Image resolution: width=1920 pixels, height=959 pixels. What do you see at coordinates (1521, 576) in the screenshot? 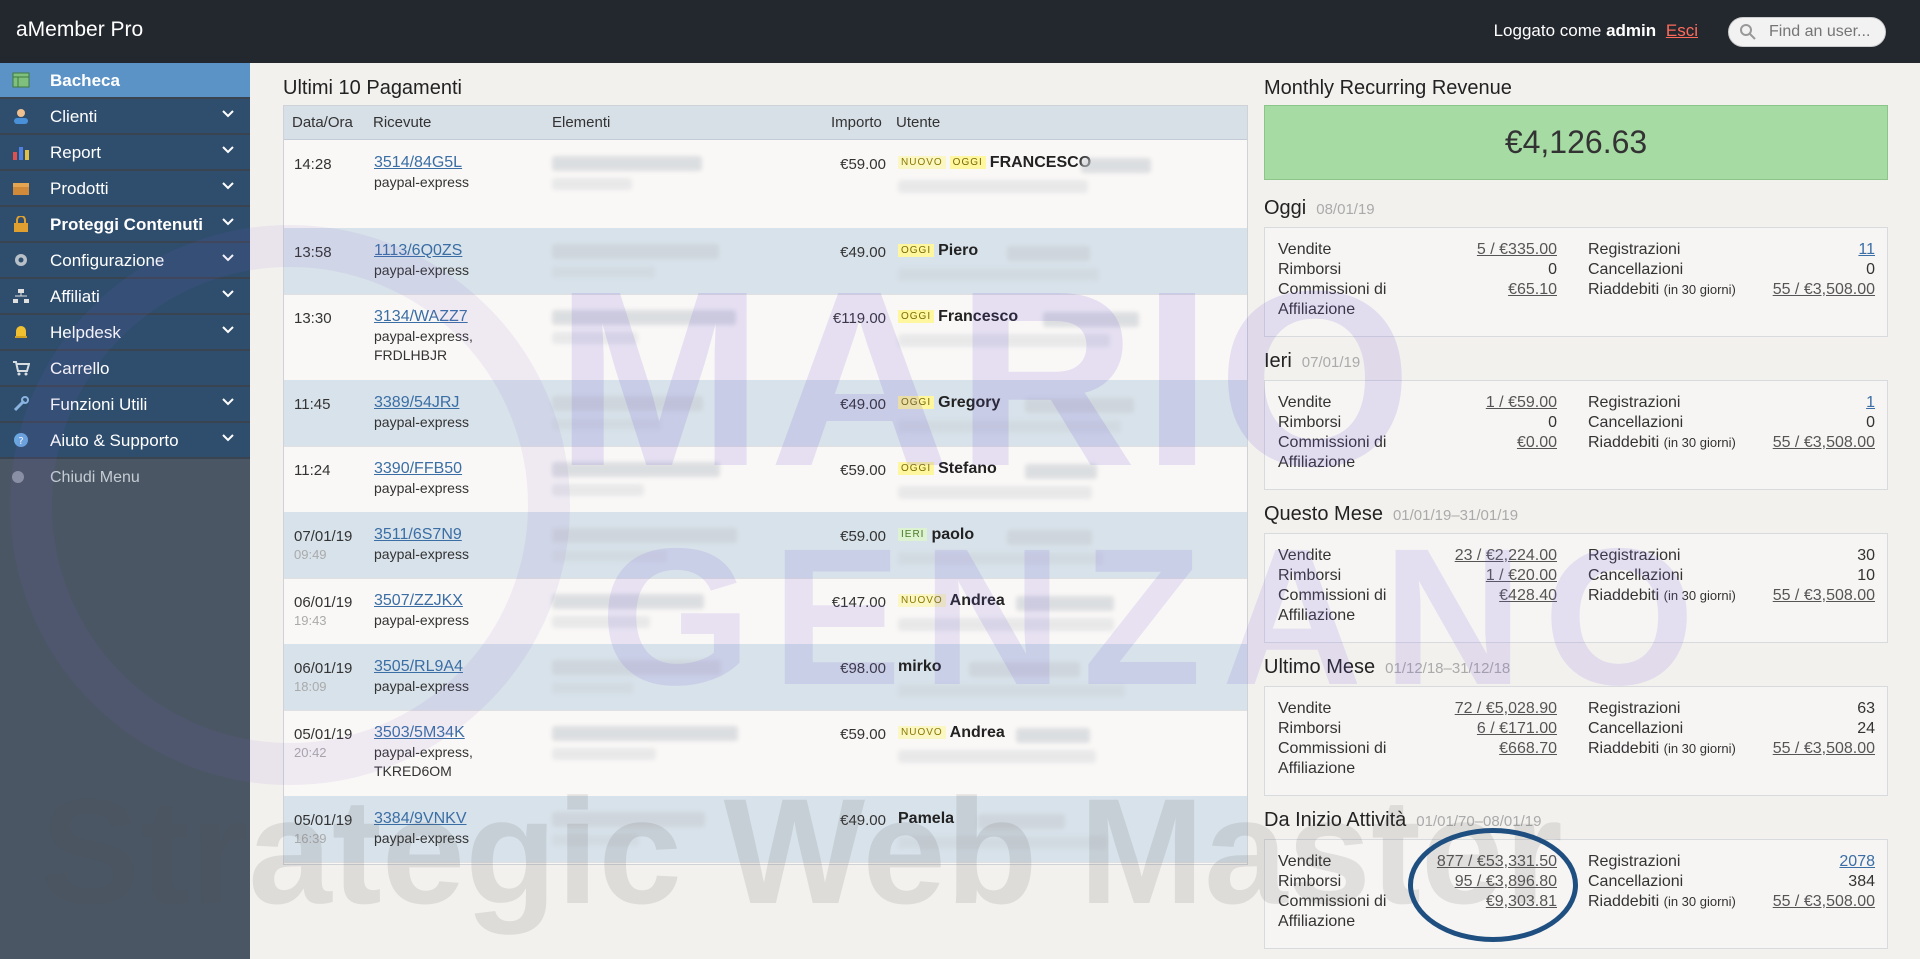
I see `value-refunds: 1 / €20.00` at bounding box center [1521, 576].